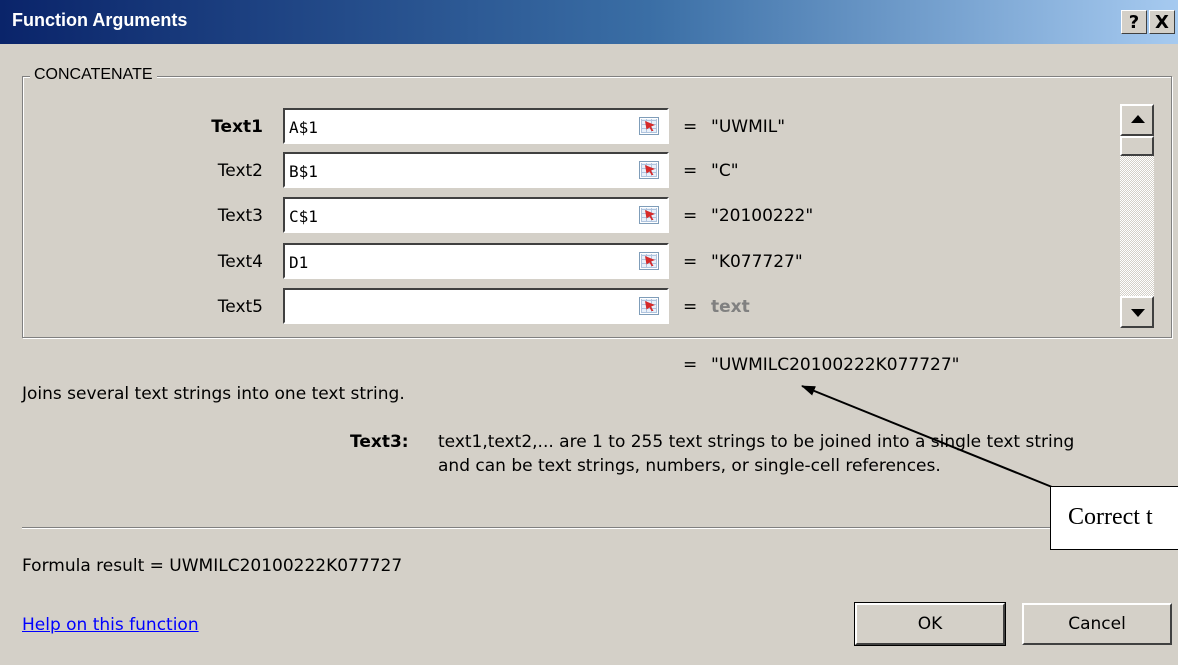 The image size is (1178, 665). Describe the element at coordinates (927, 436) in the screenshot. I see `annotation-arrow` at that location.